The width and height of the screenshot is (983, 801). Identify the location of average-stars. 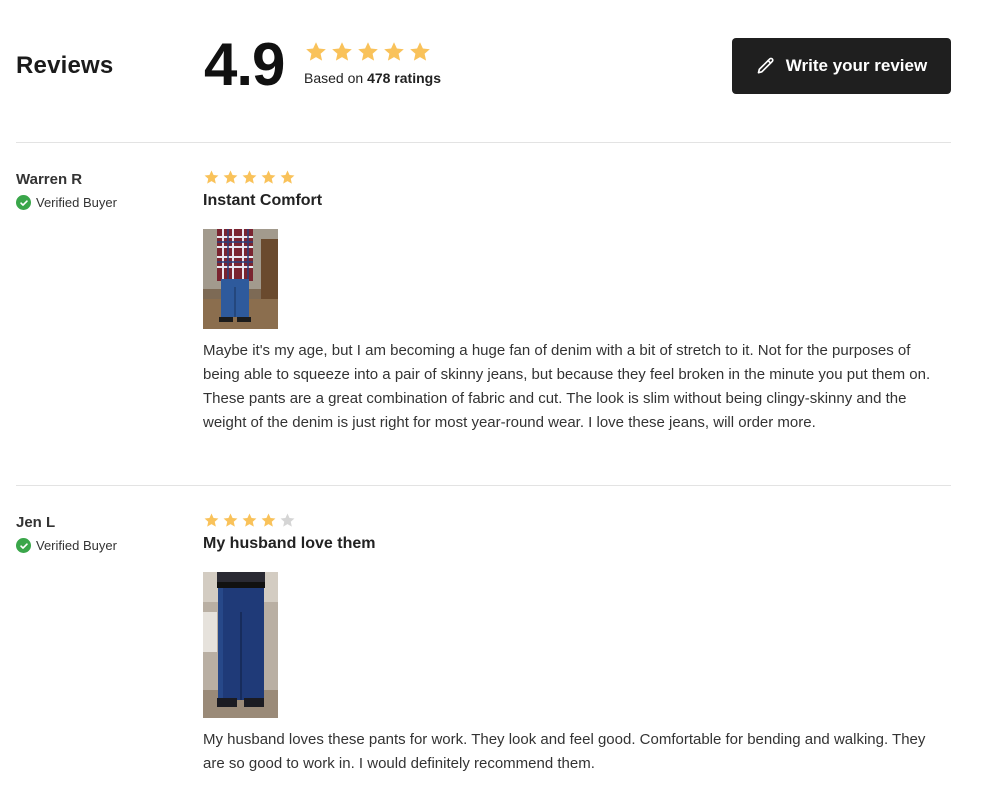
(372, 52).